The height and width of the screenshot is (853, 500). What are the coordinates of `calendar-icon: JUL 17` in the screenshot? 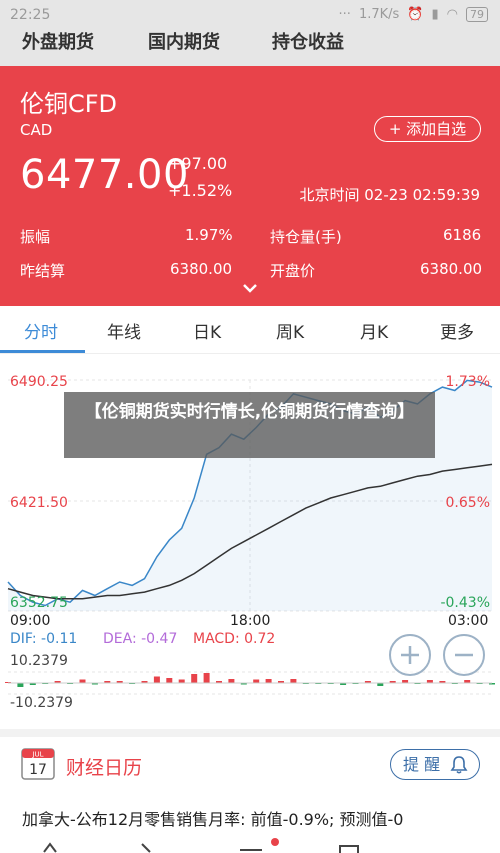 It's located at (38, 764).